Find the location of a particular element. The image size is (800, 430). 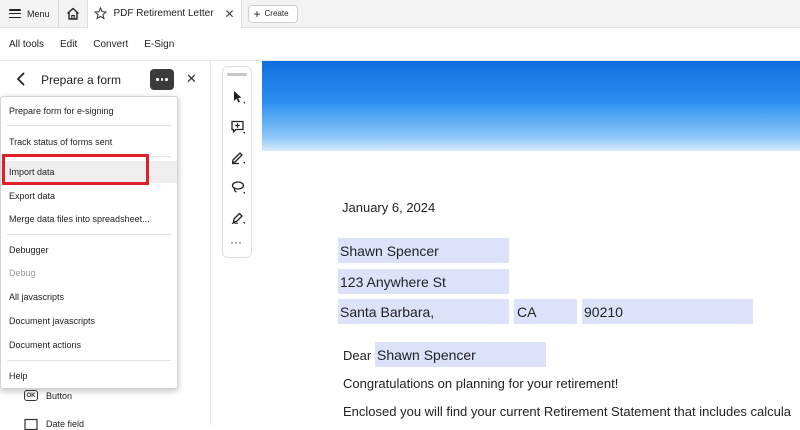

create-button: + Create is located at coordinates (272, 13).